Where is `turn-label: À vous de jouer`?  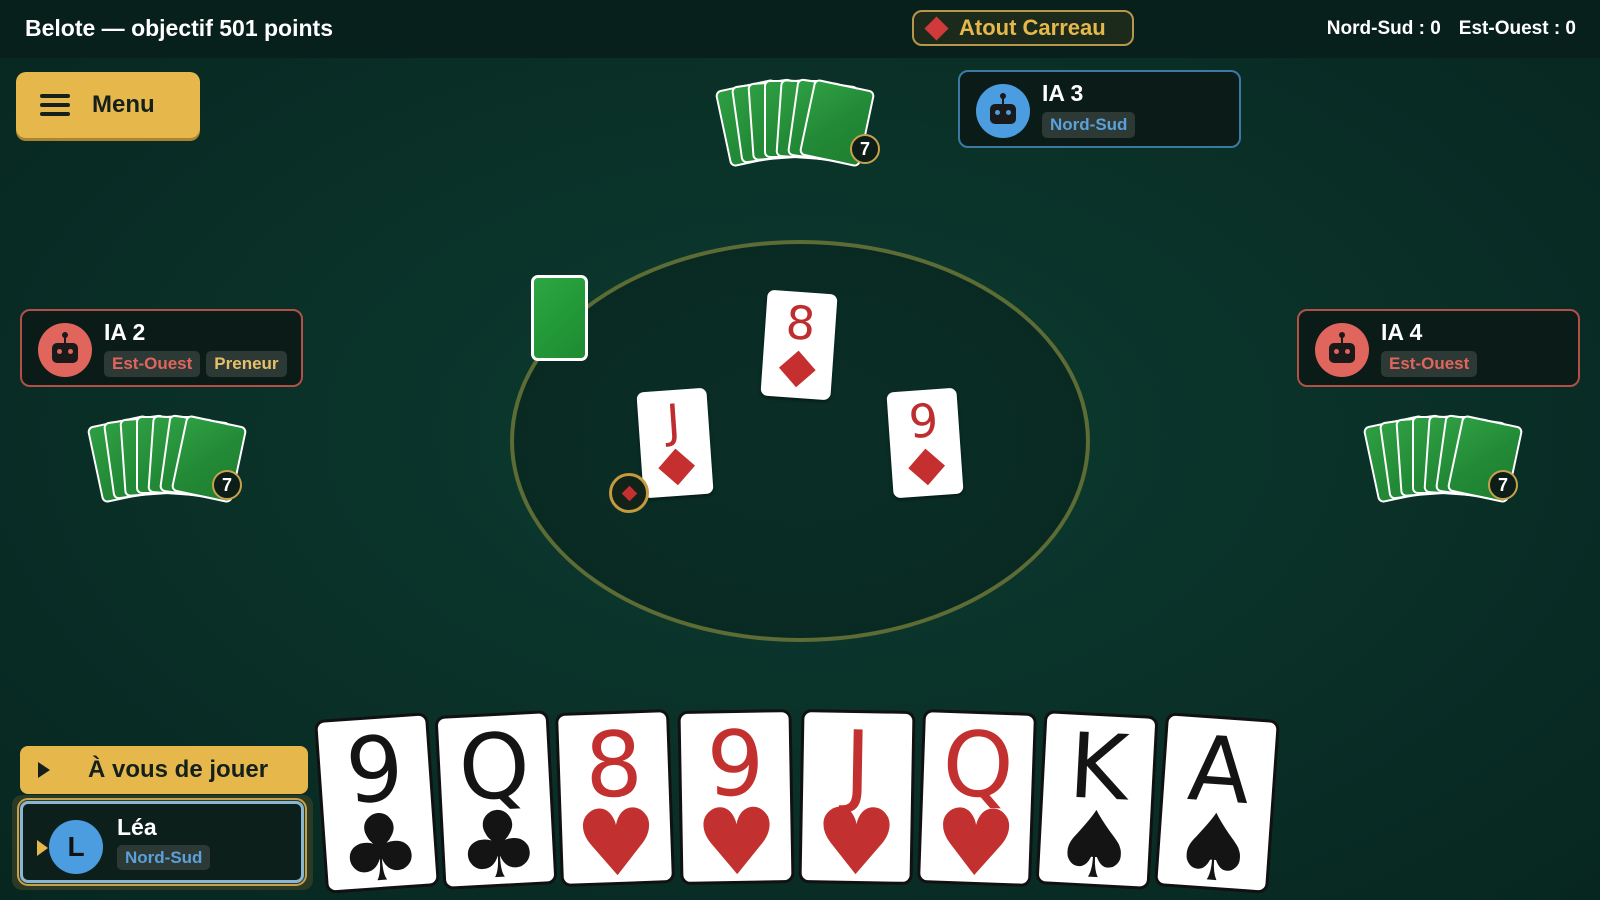 turn-label: À vous de jouer is located at coordinates (178, 769).